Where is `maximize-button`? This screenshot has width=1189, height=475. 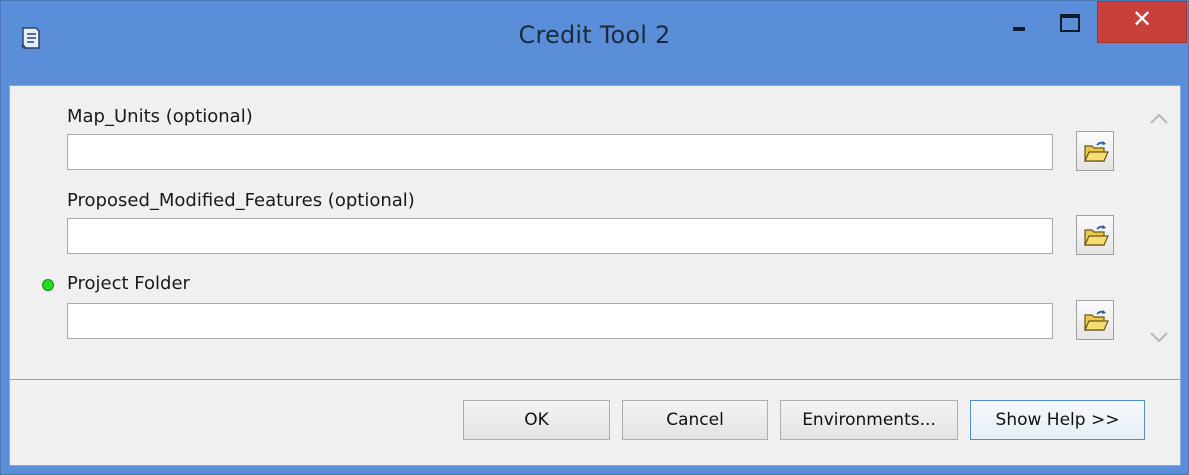 maximize-button is located at coordinates (1072, 22).